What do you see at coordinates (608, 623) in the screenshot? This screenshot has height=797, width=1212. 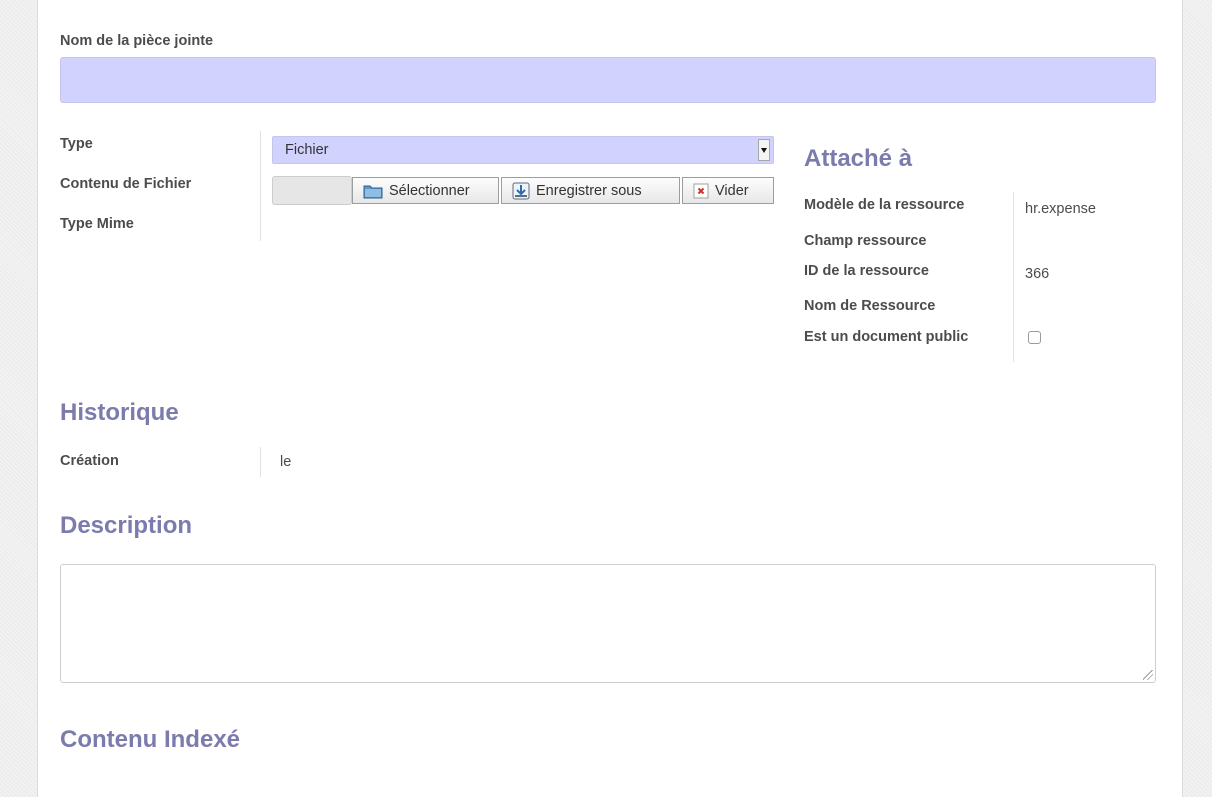 I see `description-textarea` at bounding box center [608, 623].